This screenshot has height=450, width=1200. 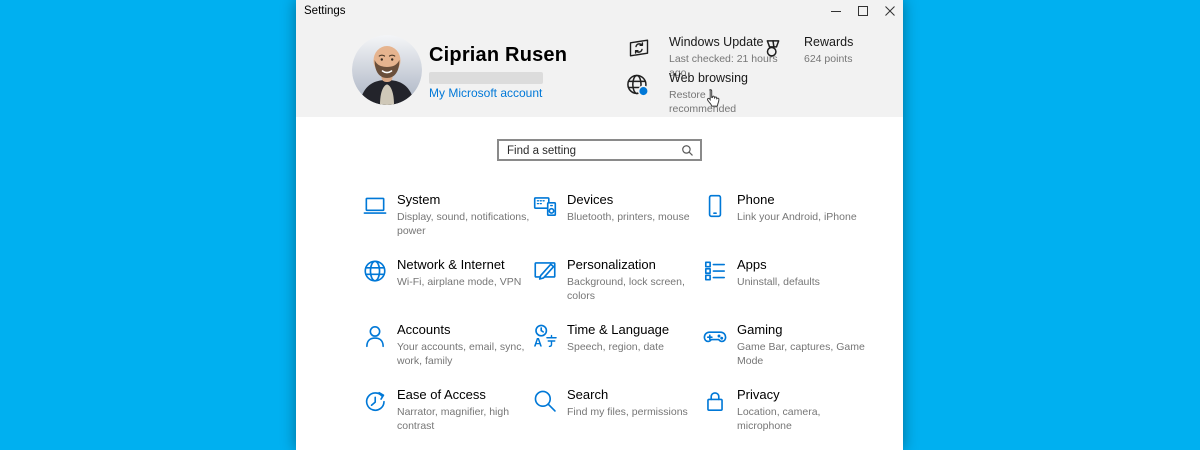 I want to click on avatar, so click(x=387, y=70).